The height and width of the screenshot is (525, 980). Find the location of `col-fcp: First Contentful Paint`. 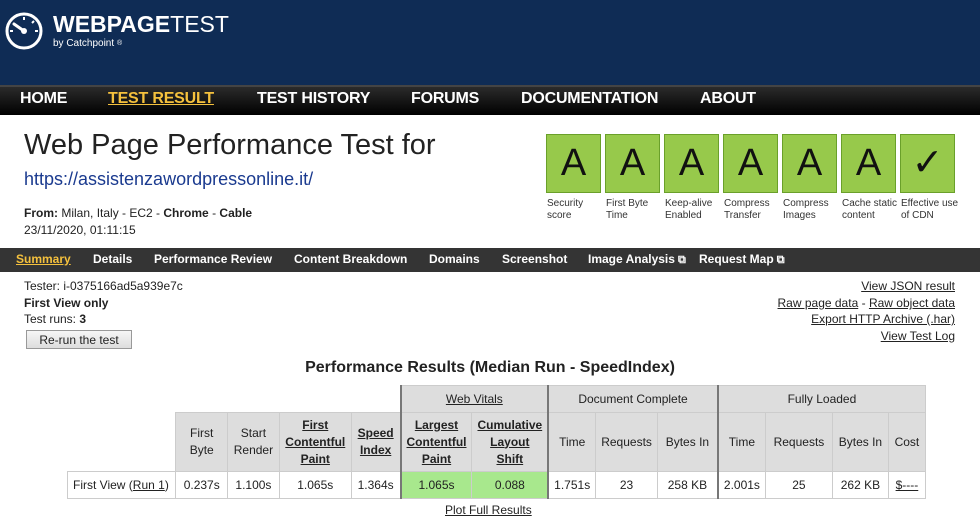

col-fcp: First Contentful Paint is located at coordinates (315, 442).